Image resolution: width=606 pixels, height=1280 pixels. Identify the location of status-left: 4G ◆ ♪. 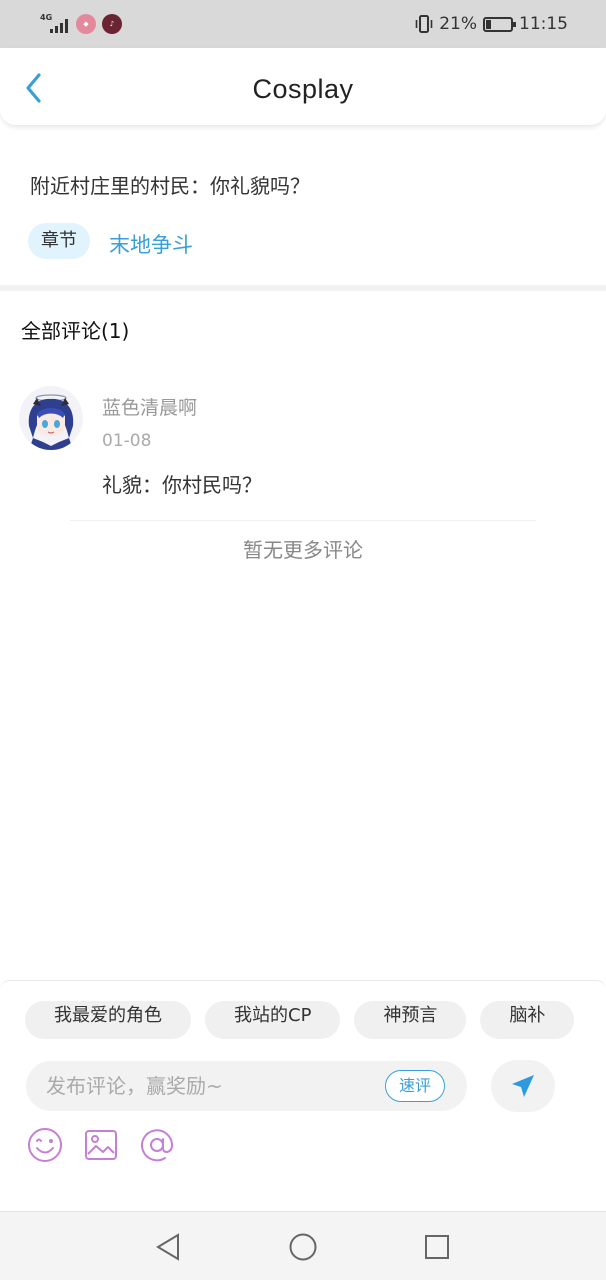
(81, 24).